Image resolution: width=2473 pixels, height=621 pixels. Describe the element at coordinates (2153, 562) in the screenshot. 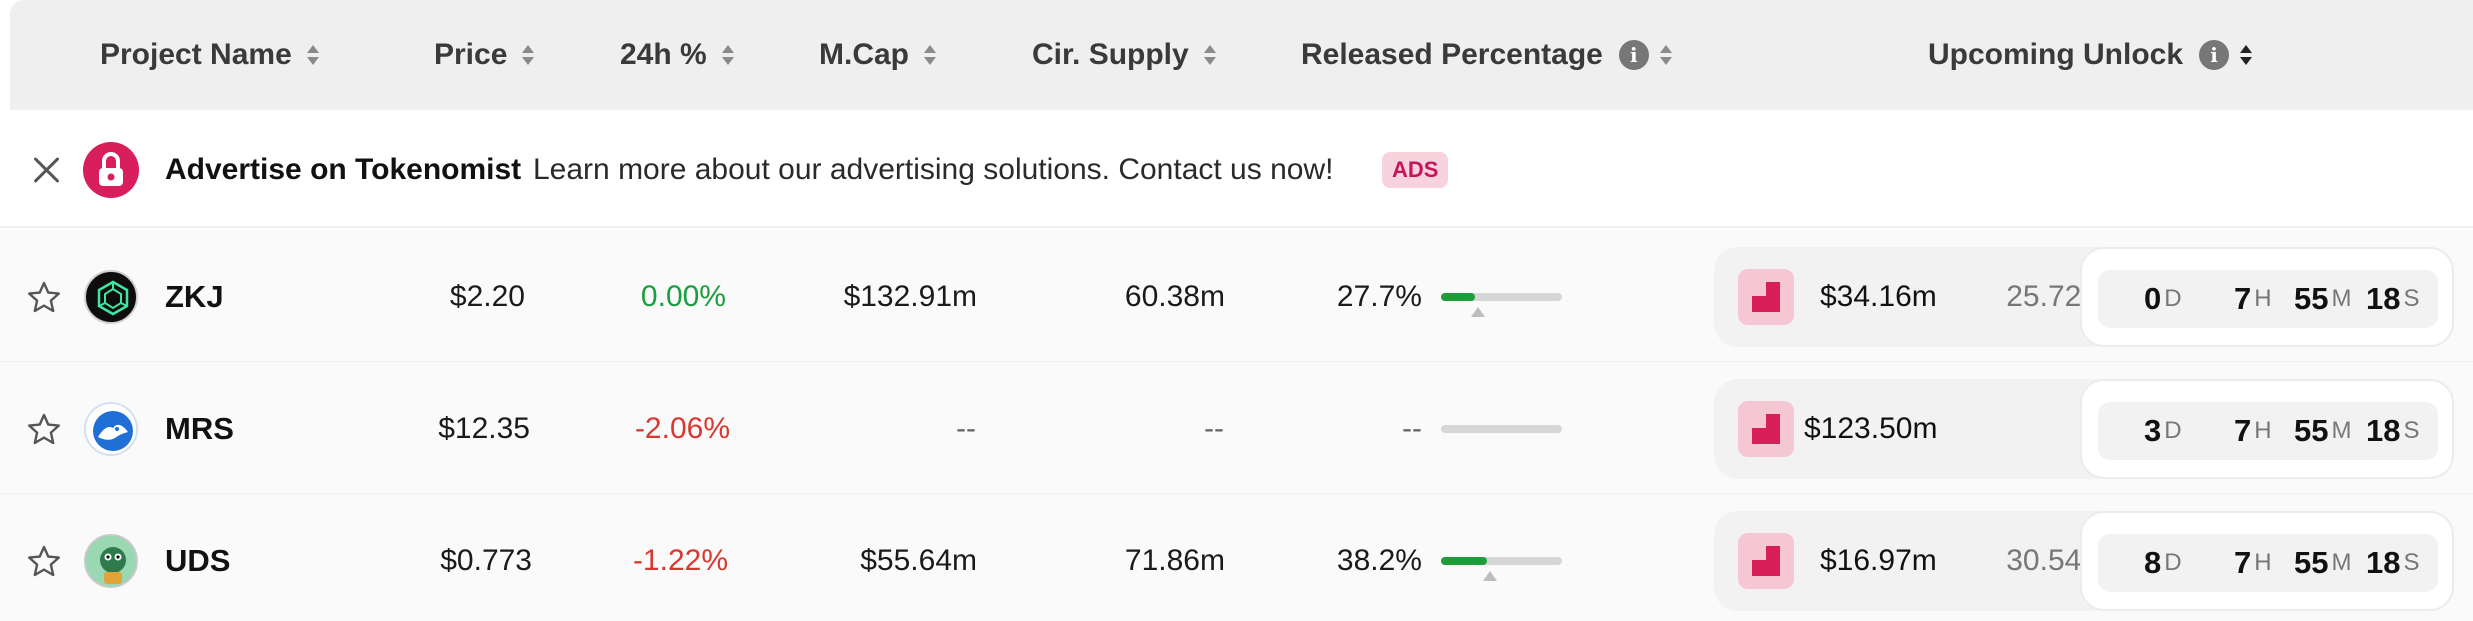

I see `timer-days: 8` at that location.